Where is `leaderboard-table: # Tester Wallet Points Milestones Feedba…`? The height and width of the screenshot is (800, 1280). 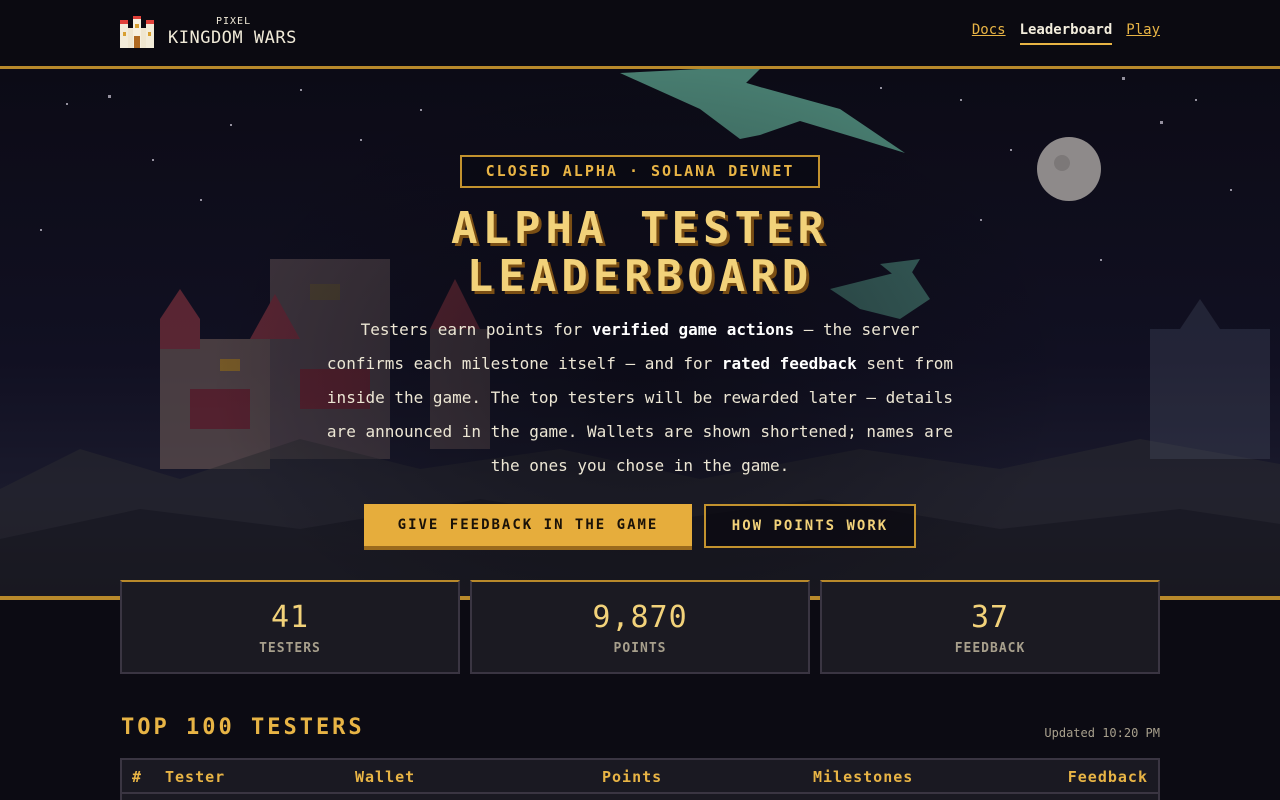
leaderboard-table: # Tester Wallet Points Milestones Feedba… is located at coordinates (640, 779).